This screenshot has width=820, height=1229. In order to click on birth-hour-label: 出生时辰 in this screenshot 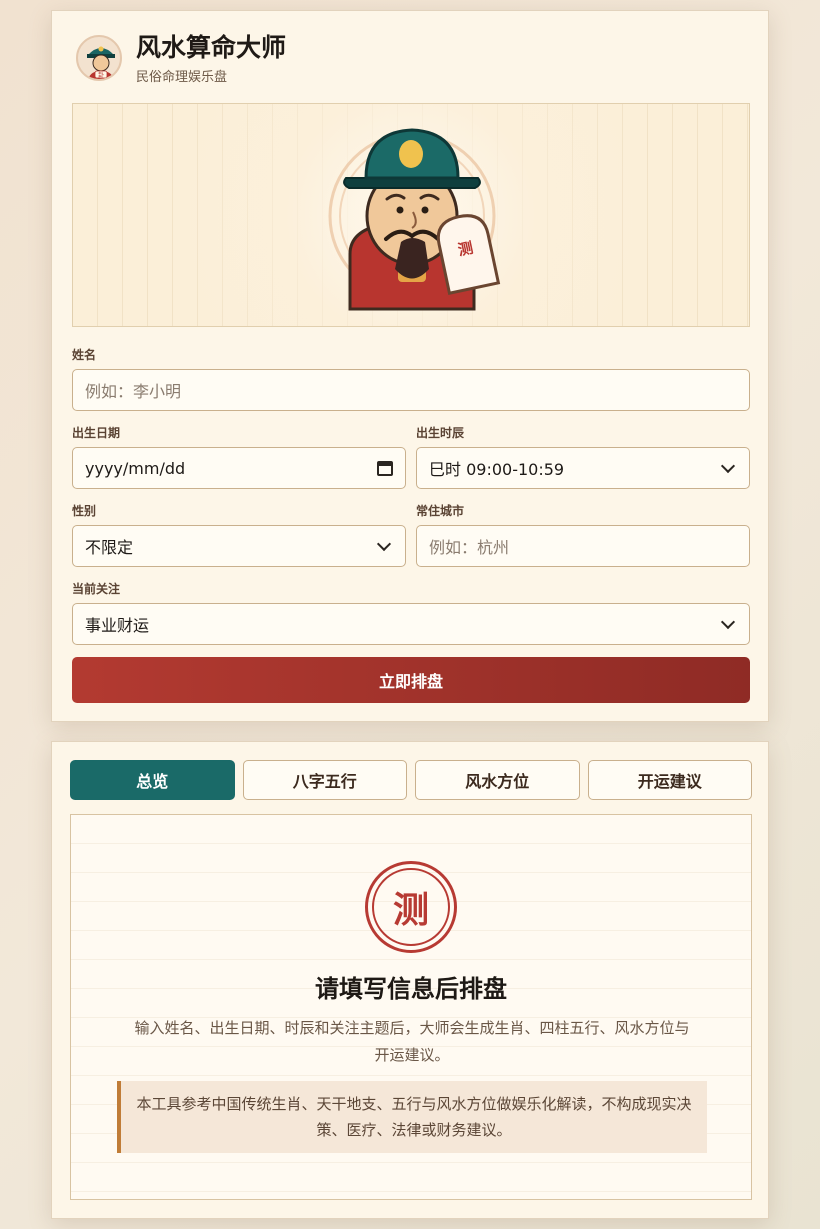, I will do `click(440, 433)`.